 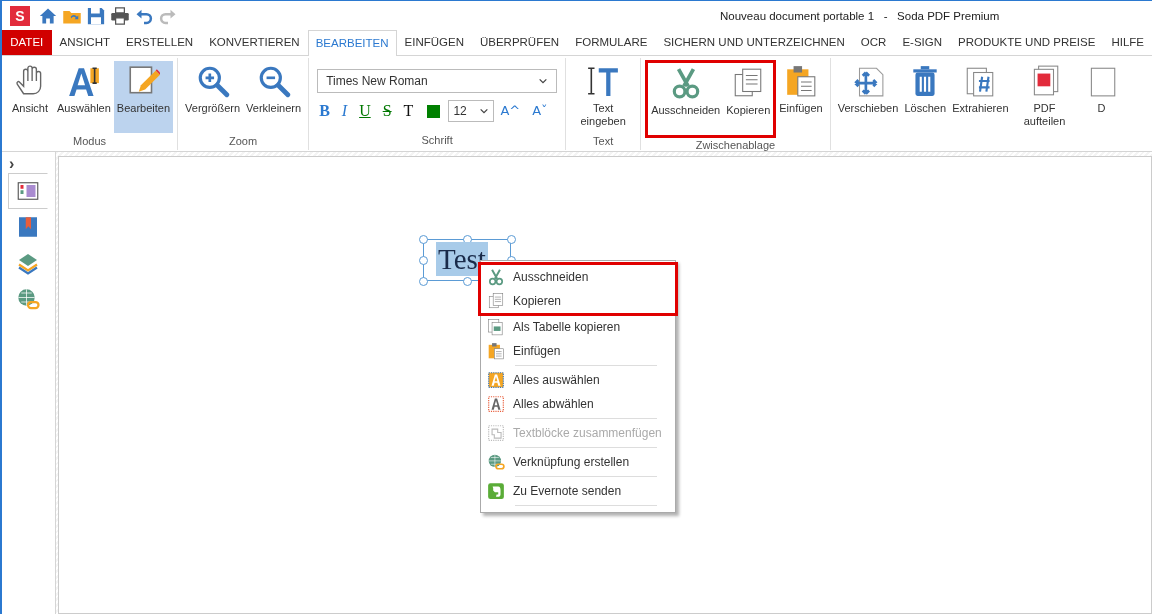 I want to click on ribbon-button: D, so click(x=1101, y=97).